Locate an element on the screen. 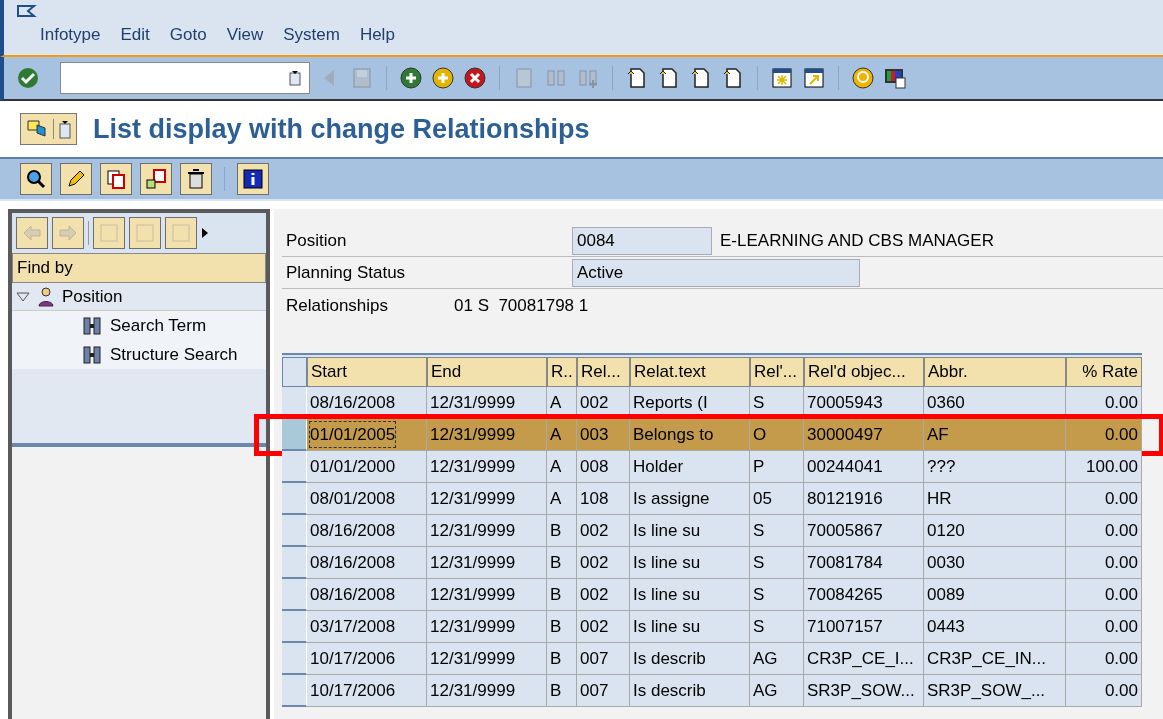 This screenshot has width=1163, height=719. table-cell: ??? is located at coordinates (995, 467).